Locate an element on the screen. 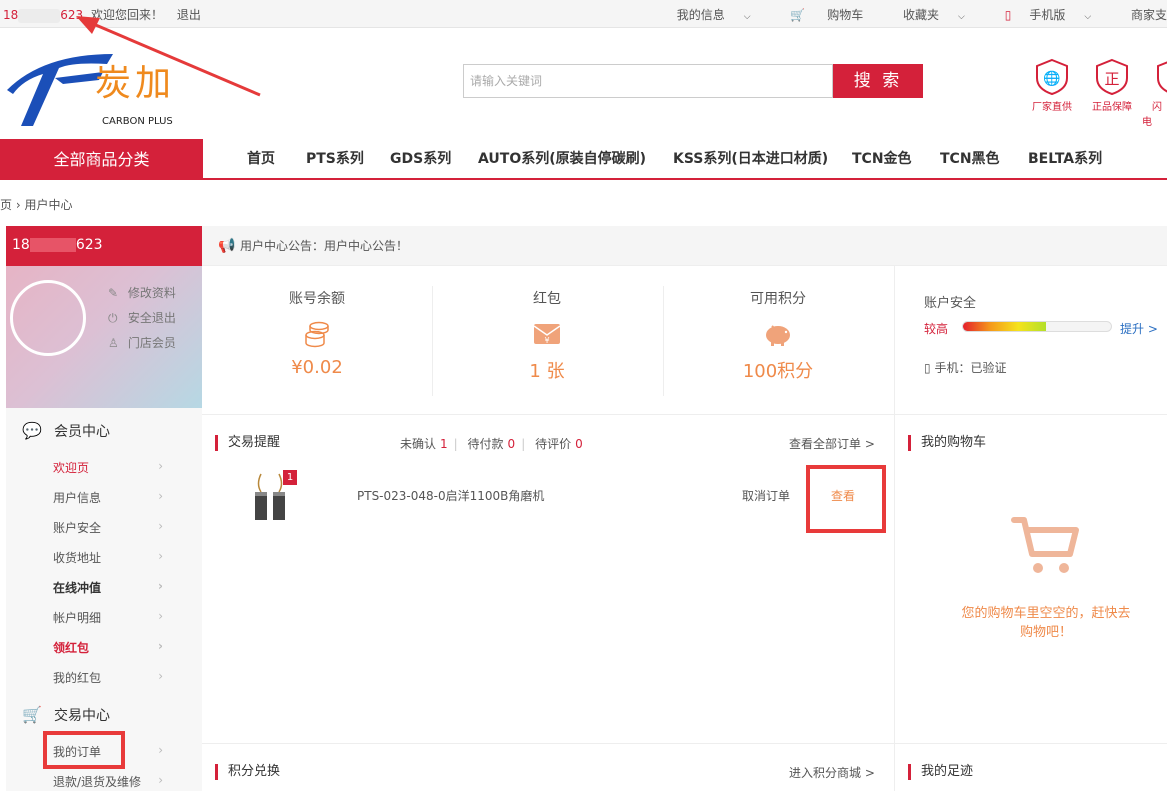  sidebar-item-account-security: 账户安全 › is located at coordinates (108, 527).